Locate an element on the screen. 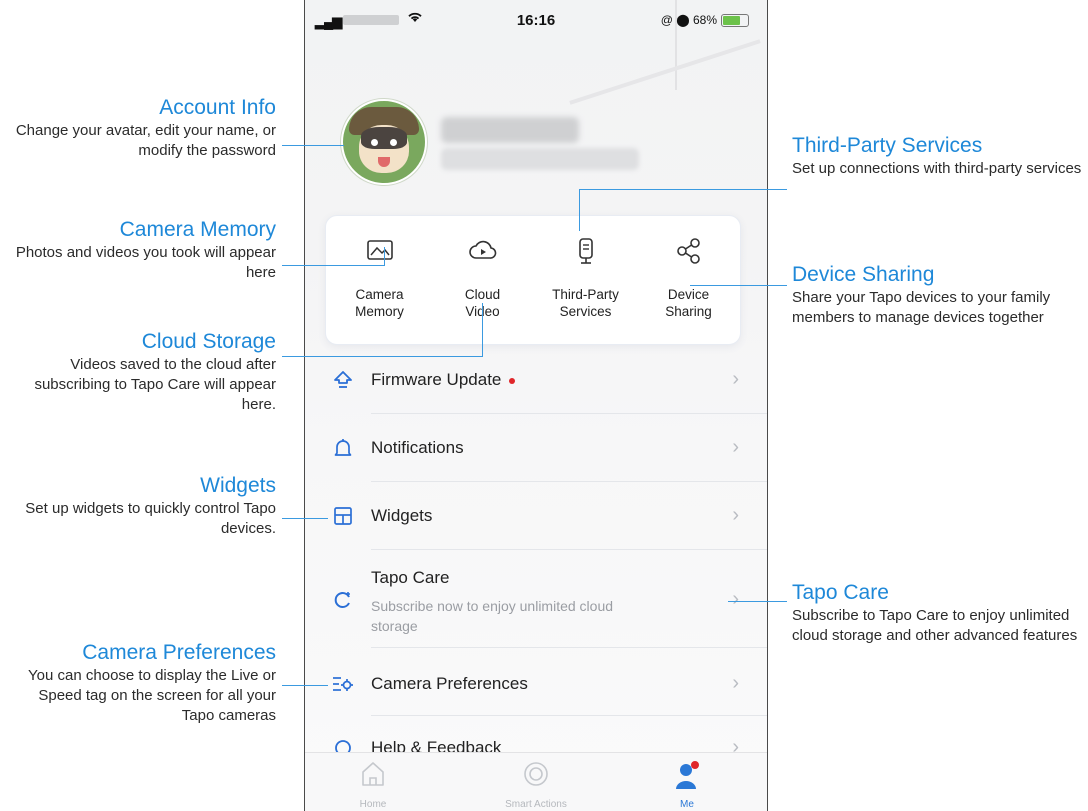 Image resolution: width=1088 pixels, height=811 pixels. menu-item-notifications: Notifications › is located at coordinates (536, 448).